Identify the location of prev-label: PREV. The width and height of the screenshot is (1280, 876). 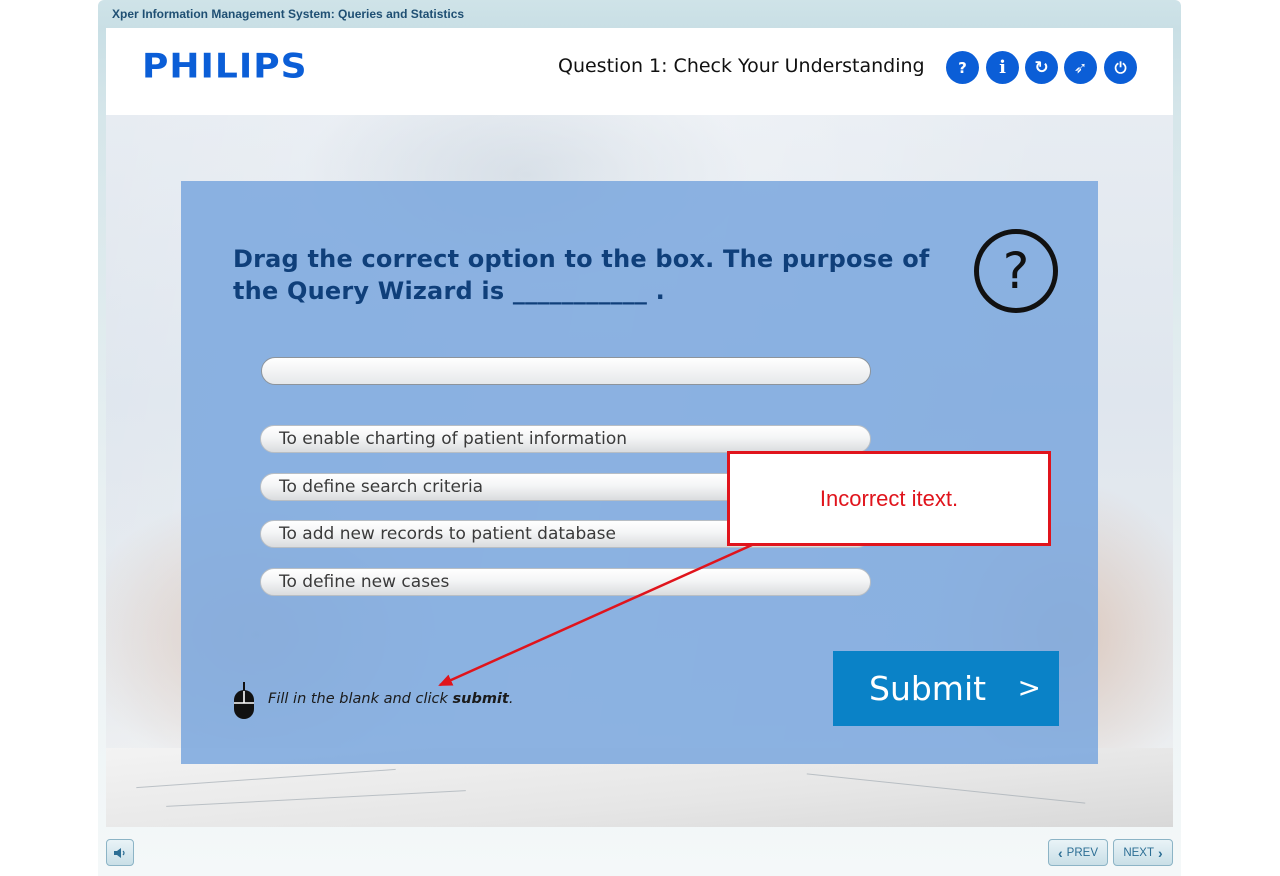
(1082, 852).